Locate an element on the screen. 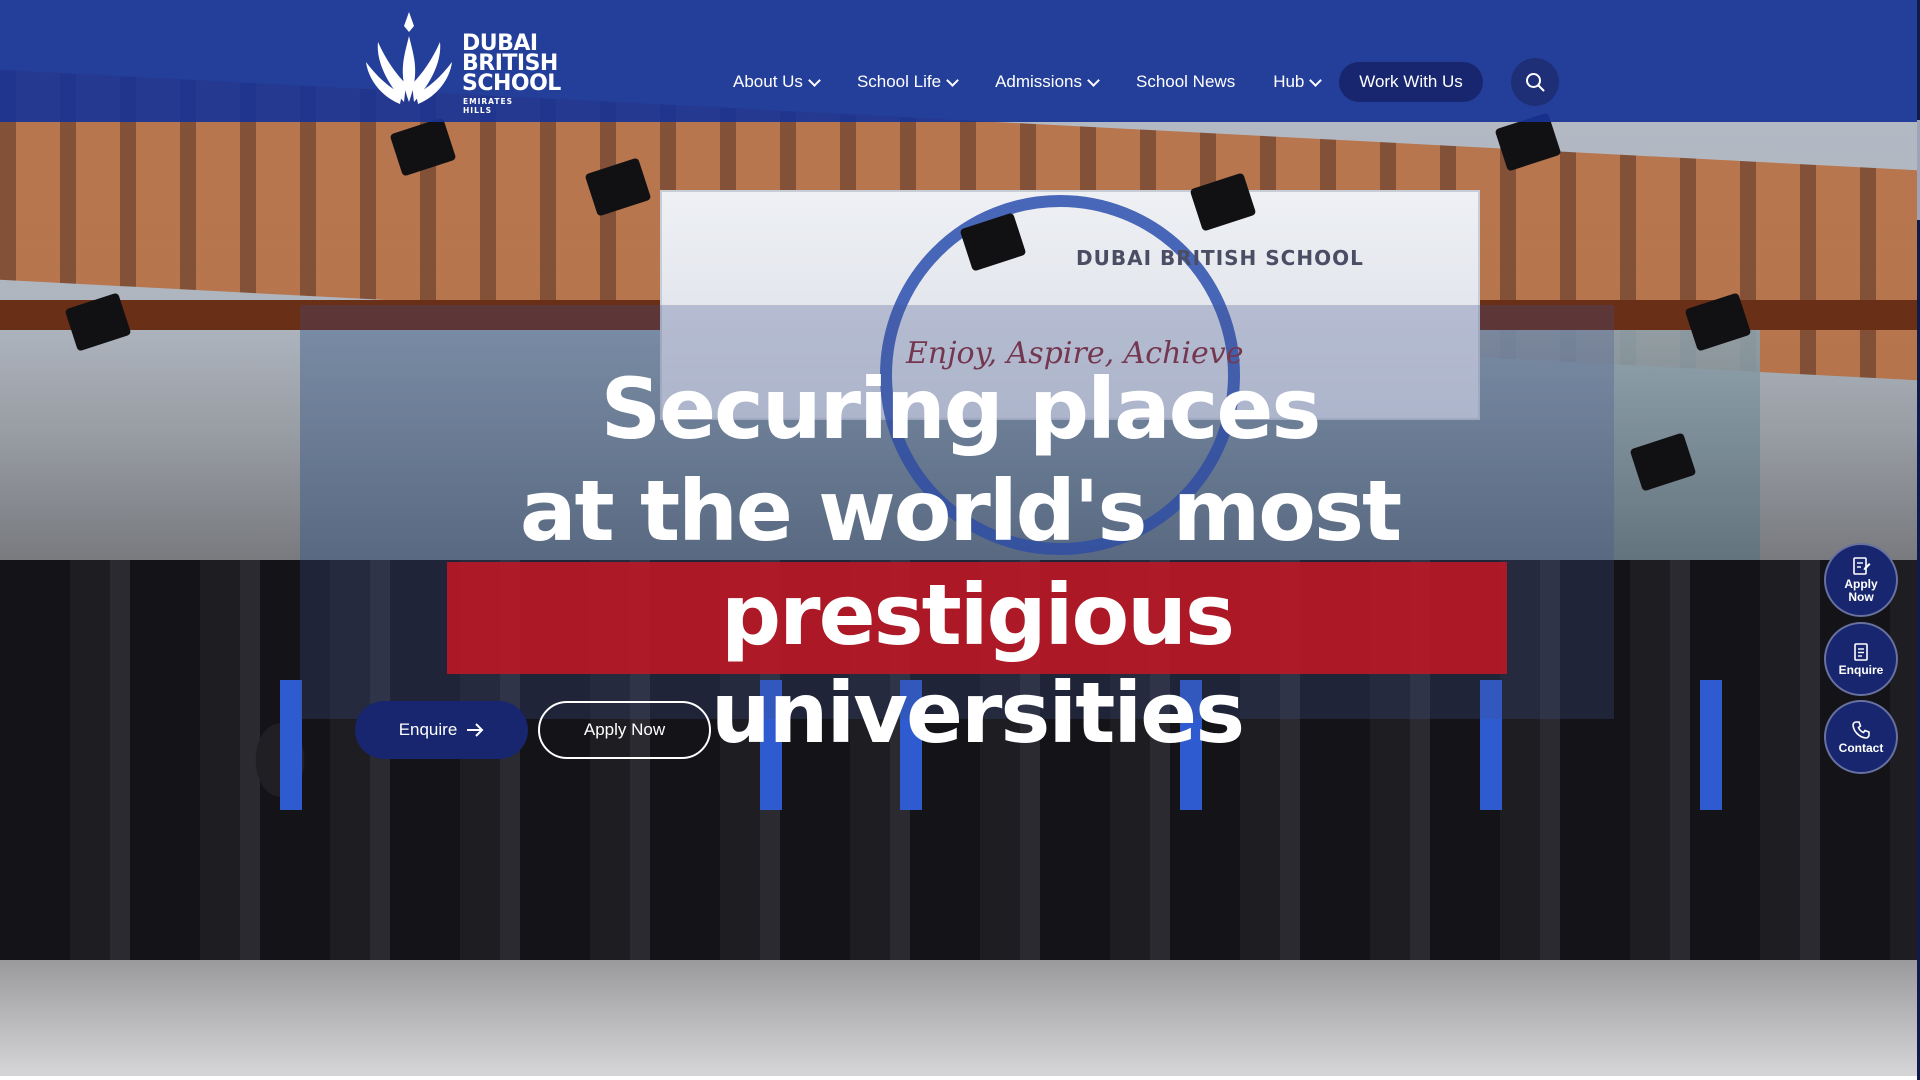 This screenshot has height=1080, width=1920. search-icon is located at coordinates (1535, 82).